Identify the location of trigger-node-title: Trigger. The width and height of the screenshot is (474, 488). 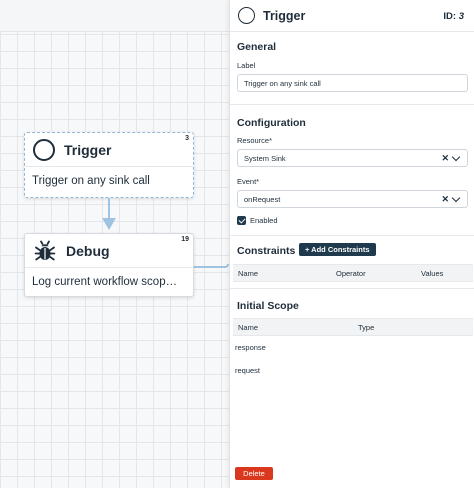
(88, 149).